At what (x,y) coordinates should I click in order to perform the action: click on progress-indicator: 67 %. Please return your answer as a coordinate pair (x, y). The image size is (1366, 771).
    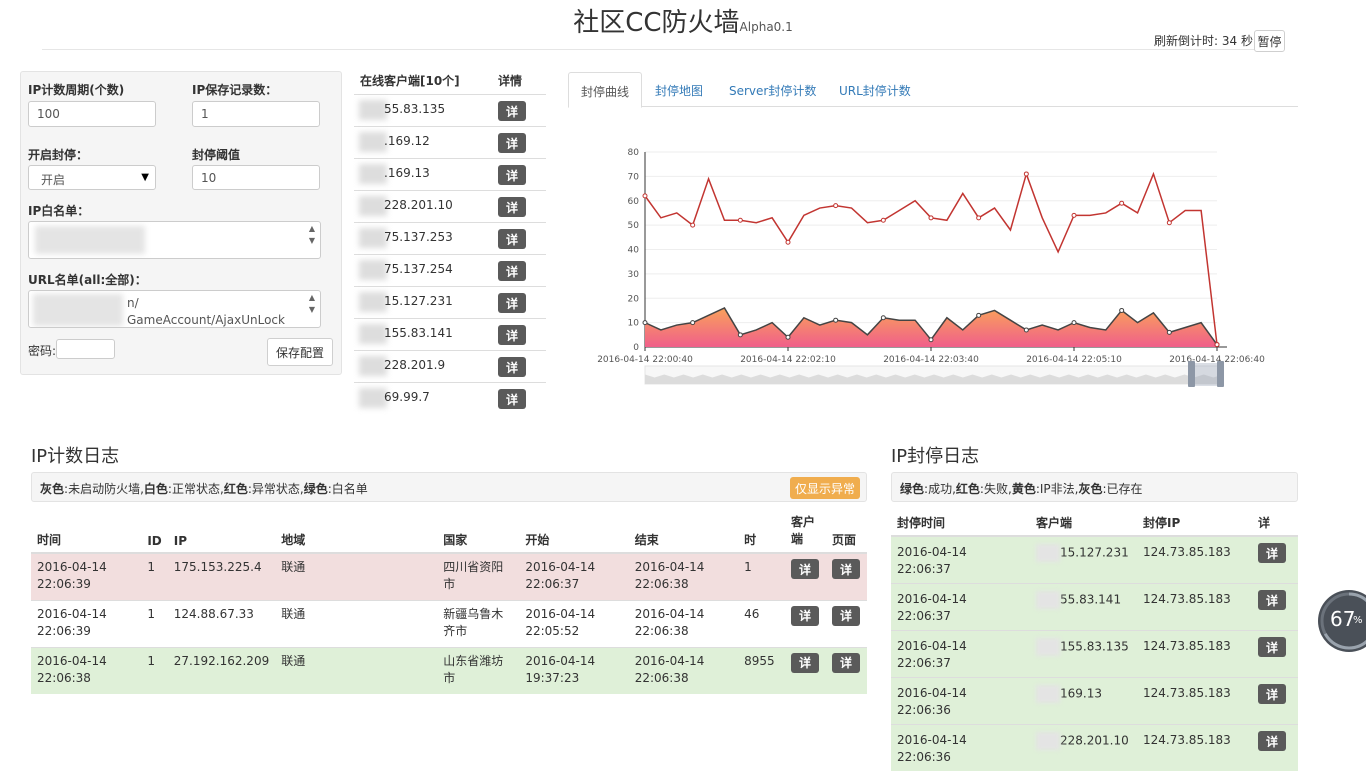
    Looking at the image, I should click on (1342, 621).